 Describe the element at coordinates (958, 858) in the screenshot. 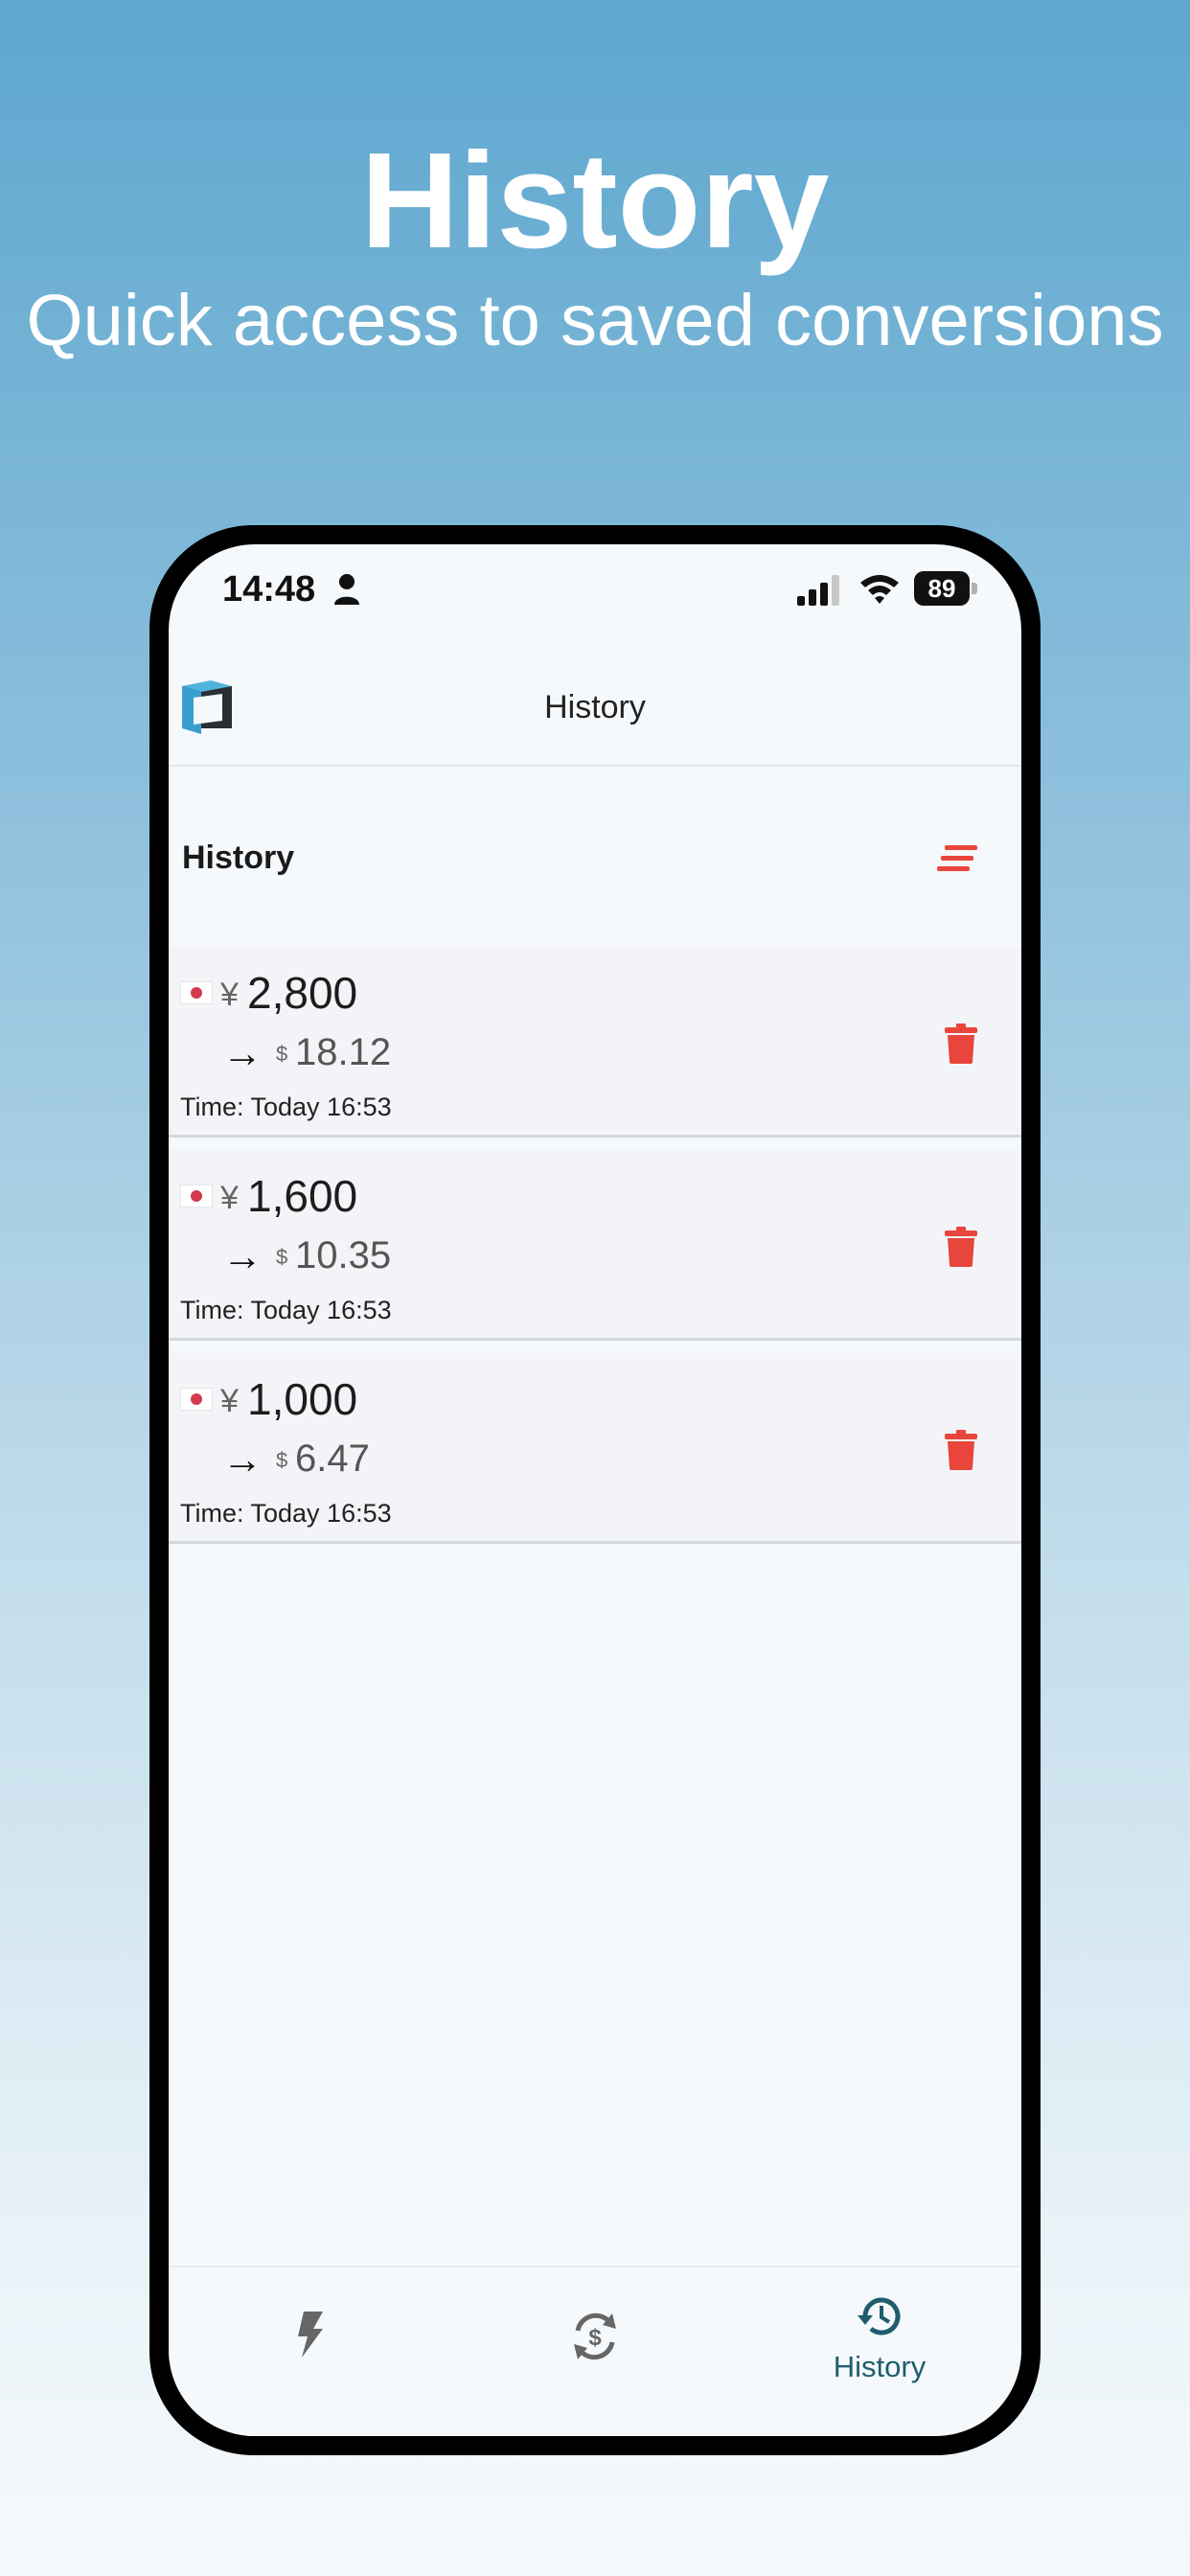

I see `sort-icon` at that location.